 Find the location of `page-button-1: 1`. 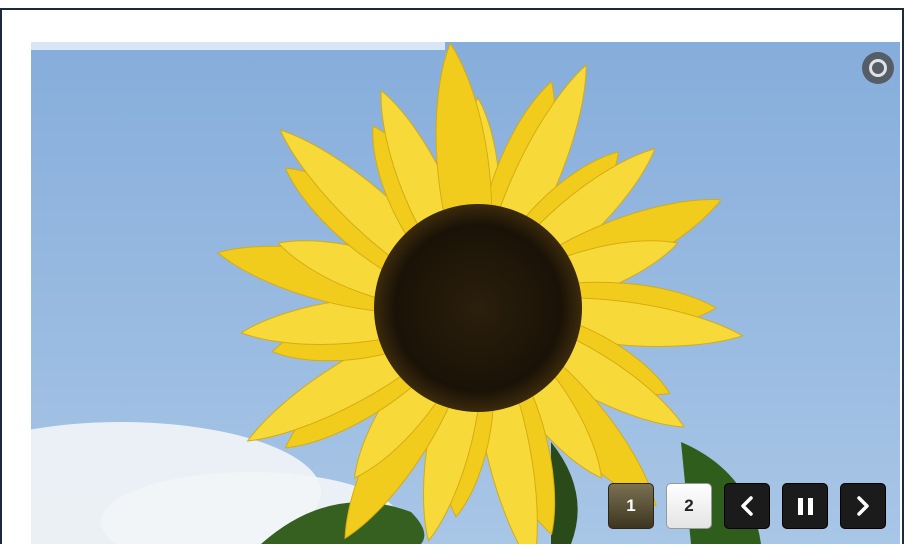

page-button-1: 1 is located at coordinates (631, 506).